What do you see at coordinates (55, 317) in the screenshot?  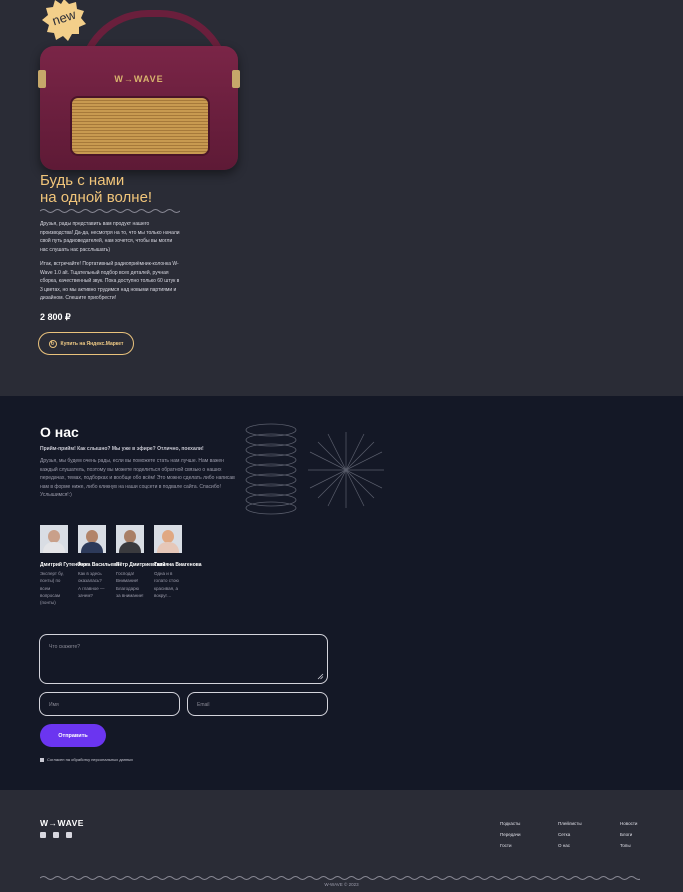 I see `product-price: 2 800 ₽` at bounding box center [55, 317].